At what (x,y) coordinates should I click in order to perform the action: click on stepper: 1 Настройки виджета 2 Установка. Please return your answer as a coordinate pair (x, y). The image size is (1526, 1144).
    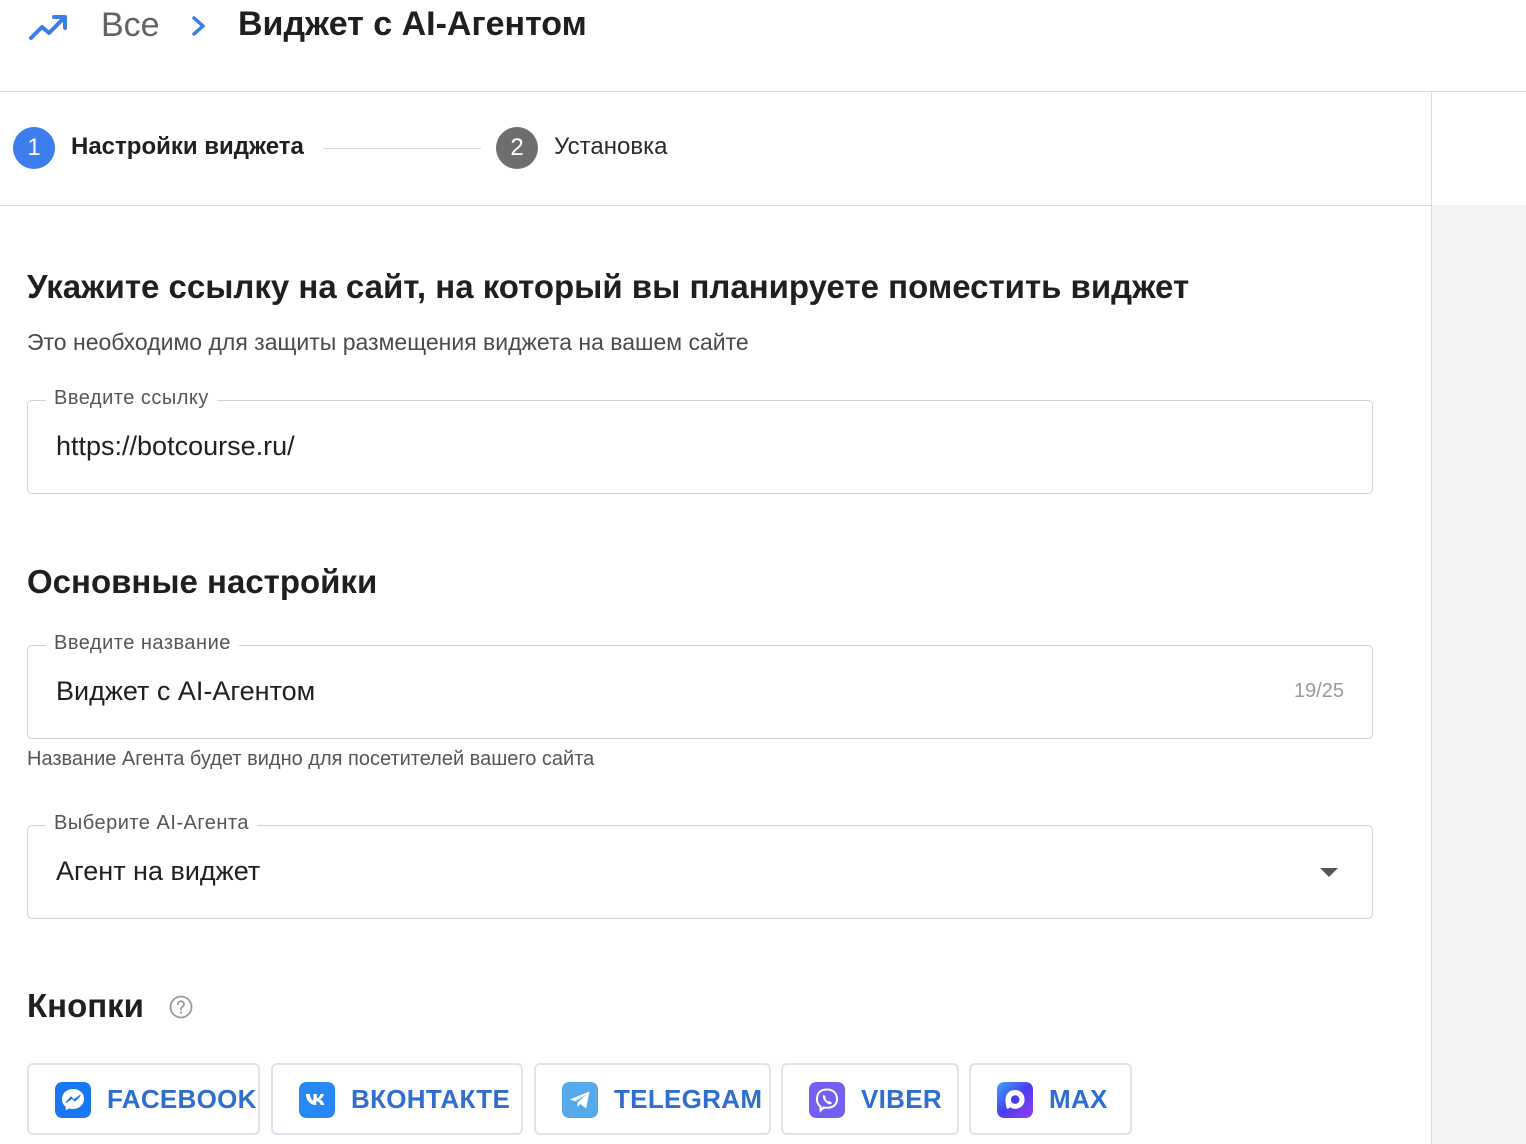
    Looking at the image, I should click on (715, 149).